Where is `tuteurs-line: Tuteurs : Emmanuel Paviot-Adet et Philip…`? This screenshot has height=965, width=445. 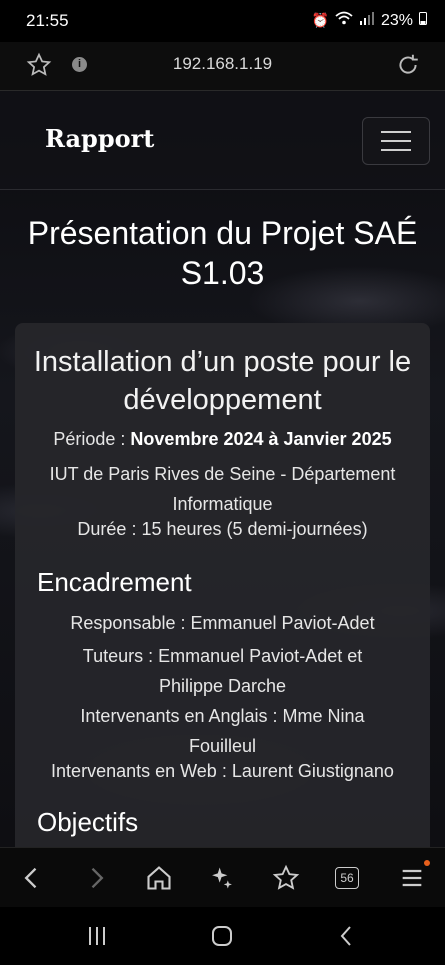 tuteurs-line: Tuteurs : Emmanuel Paviot-Adet et Philip… is located at coordinates (222, 671).